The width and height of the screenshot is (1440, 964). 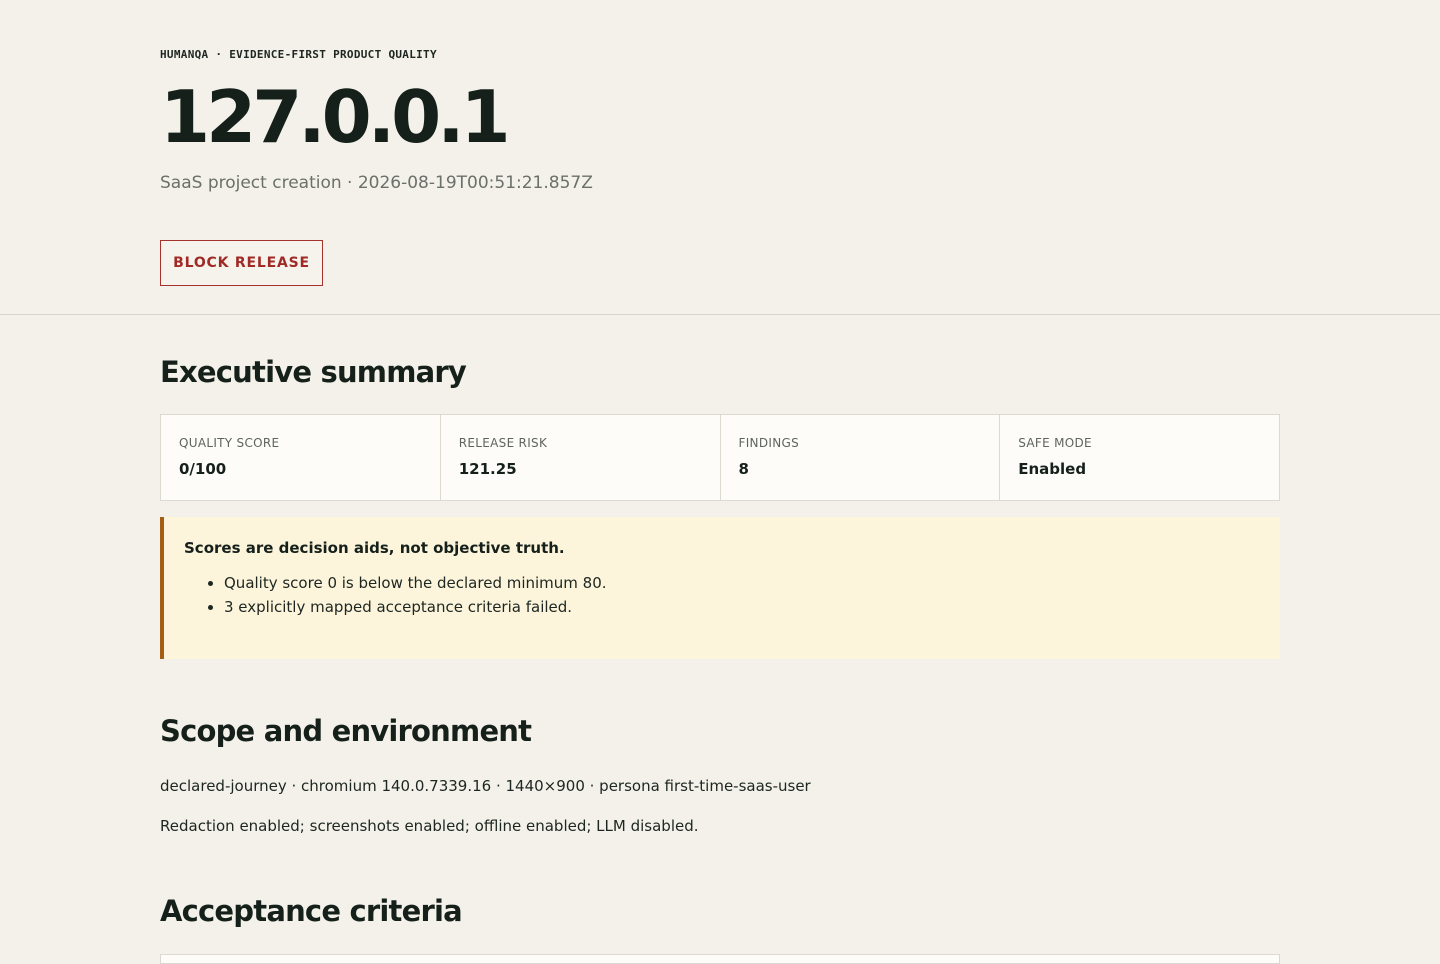 What do you see at coordinates (335, 117) in the screenshot?
I see `report-host-title: 127.0.0.1` at bounding box center [335, 117].